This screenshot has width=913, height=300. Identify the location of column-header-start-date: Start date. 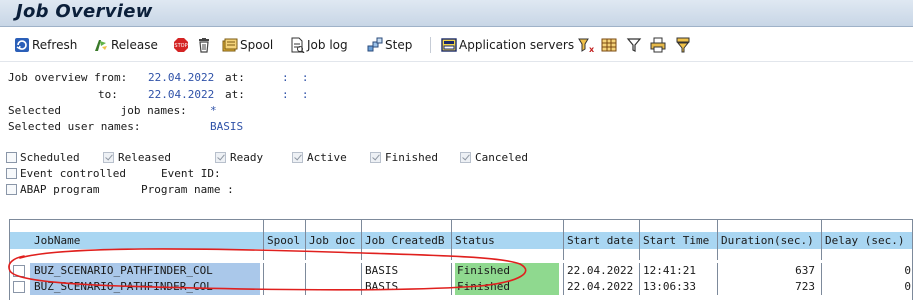
(602, 240).